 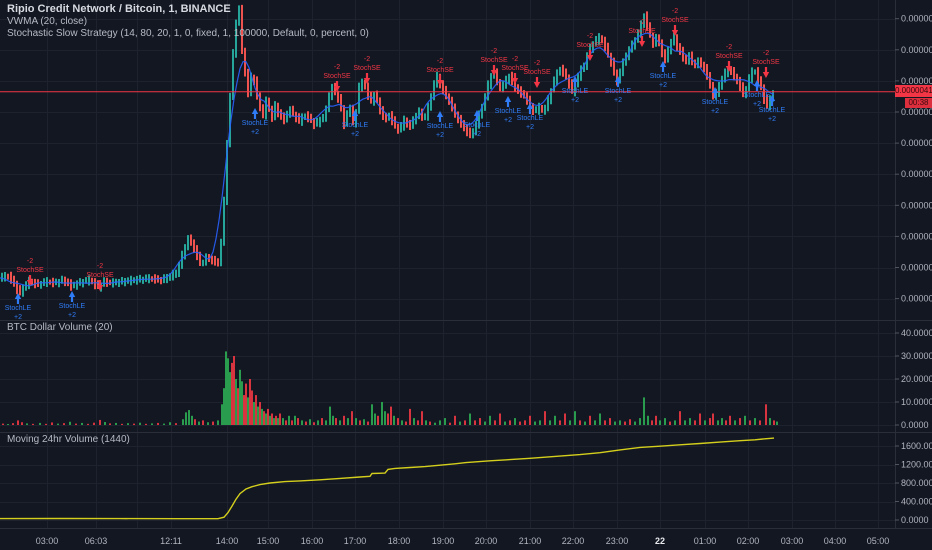 What do you see at coordinates (573, 541) in the screenshot?
I see `time-axis-label: 22:00` at bounding box center [573, 541].